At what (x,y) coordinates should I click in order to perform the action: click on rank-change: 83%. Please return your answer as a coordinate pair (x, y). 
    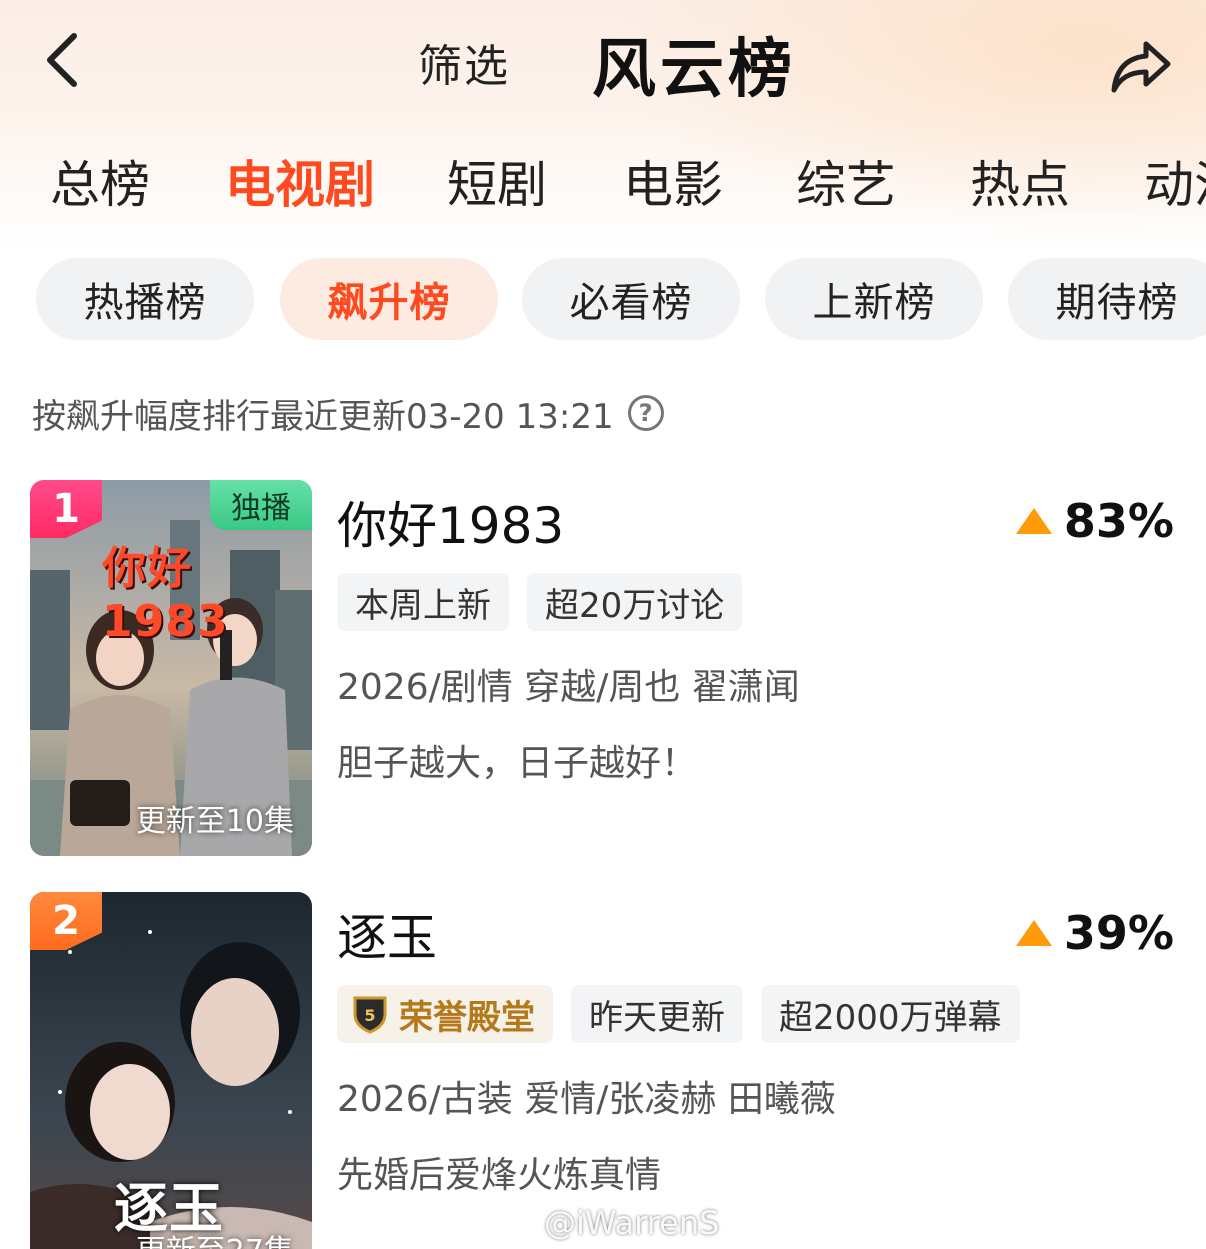
    Looking at the image, I should click on (1094, 521).